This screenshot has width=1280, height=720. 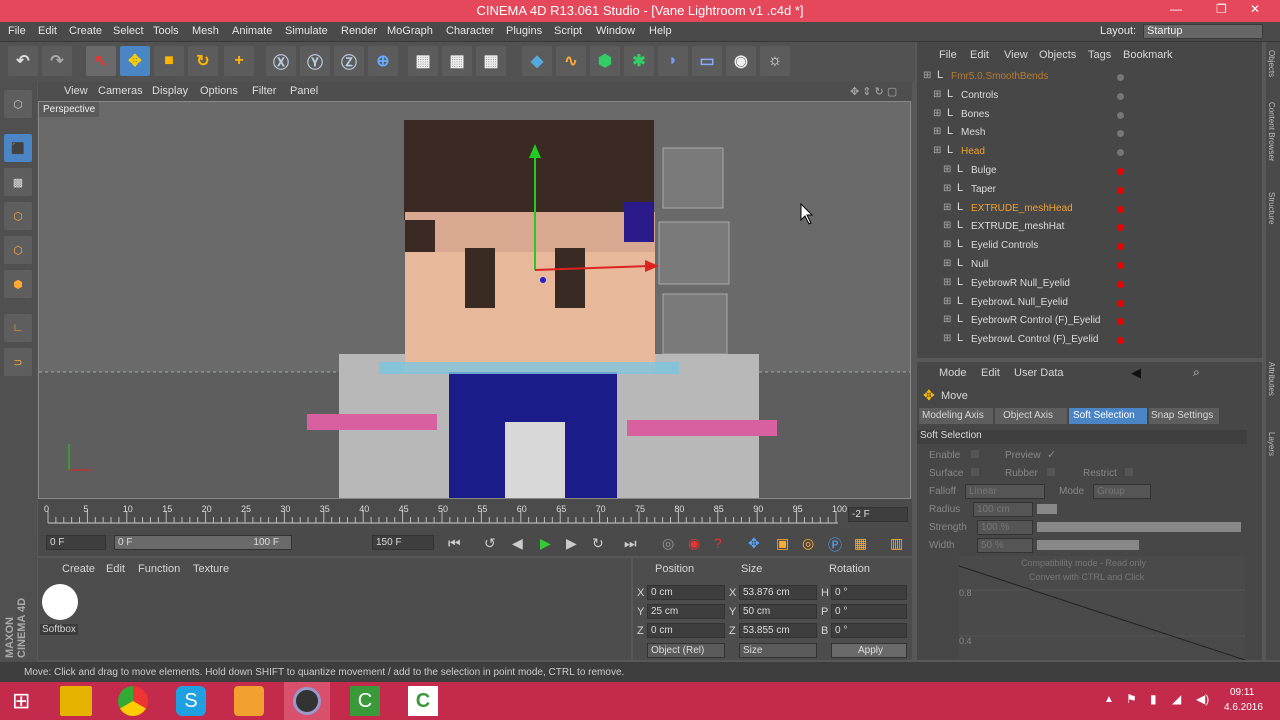 What do you see at coordinates (205, 31) in the screenshot?
I see `menu-mesh: Mesh` at bounding box center [205, 31].